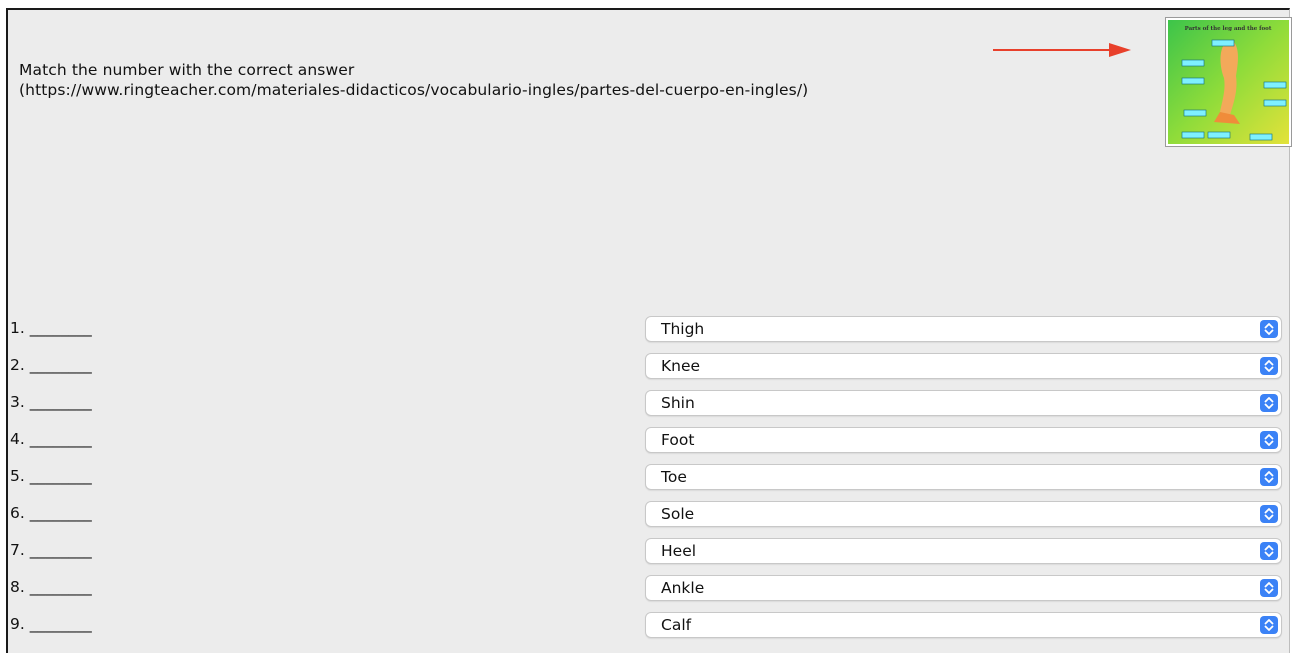 The height and width of the screenshot is (653, 1298). I want to click on answer-dropdown: Ankle, so click(963, 588).